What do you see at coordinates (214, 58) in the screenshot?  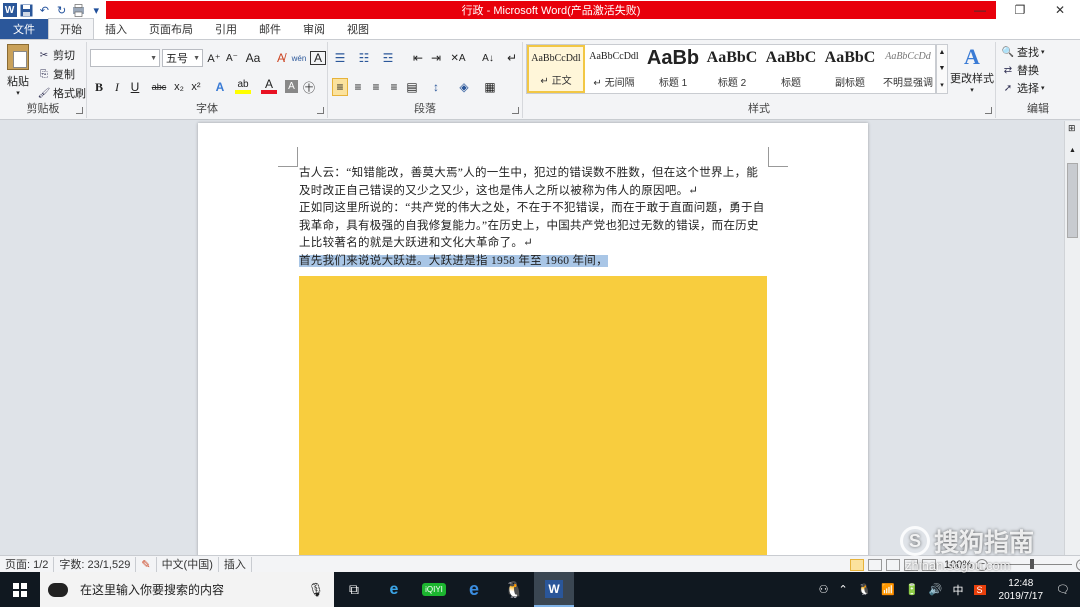 I see `grow-font-button: A⁺` at bounding box center [214, 58].